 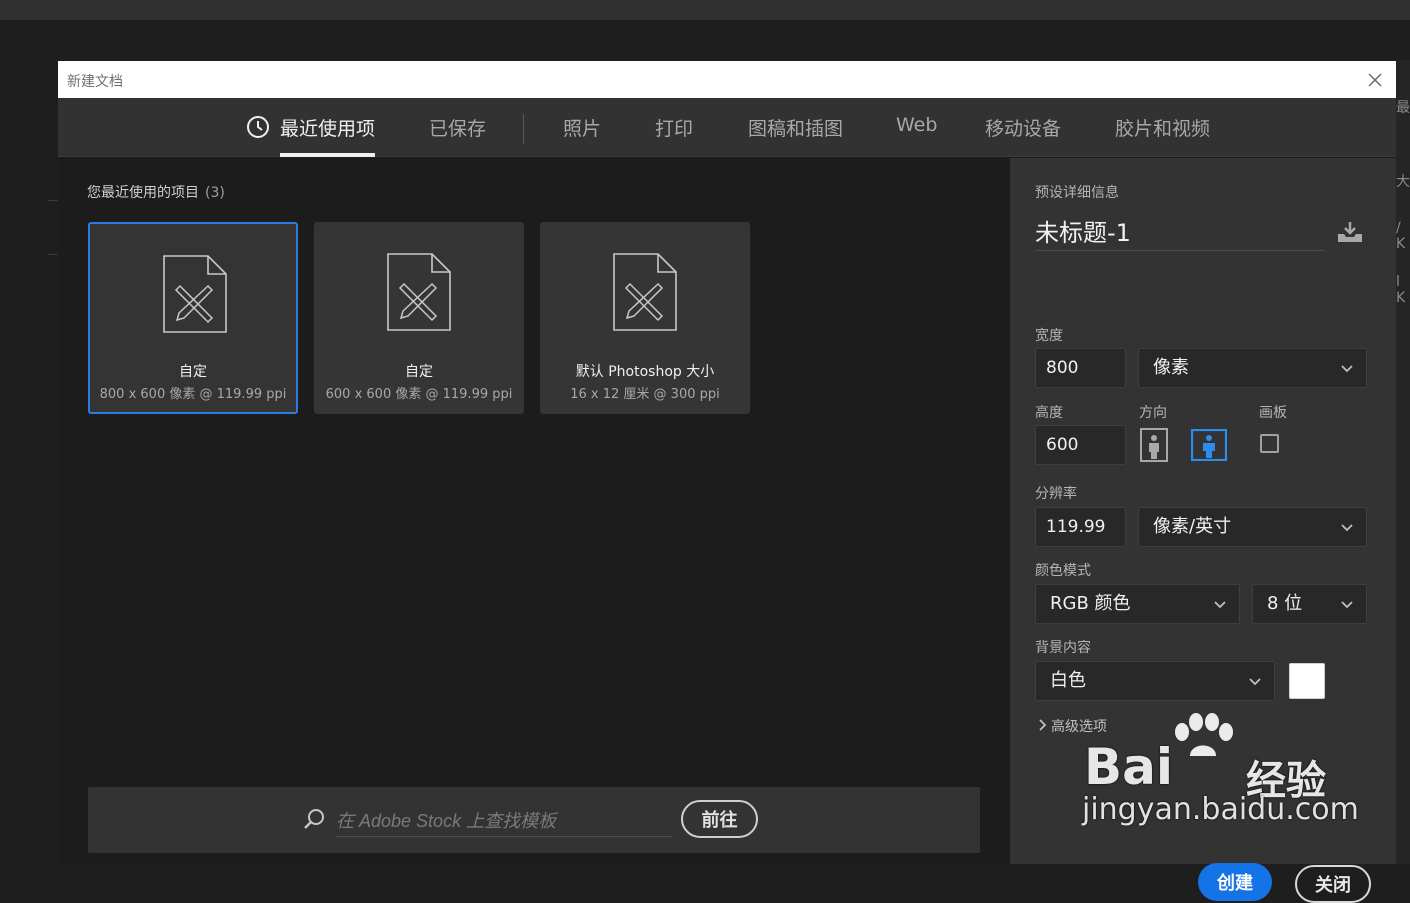 I want to click on width-label: 宽度, so click(x=1049, y=336).